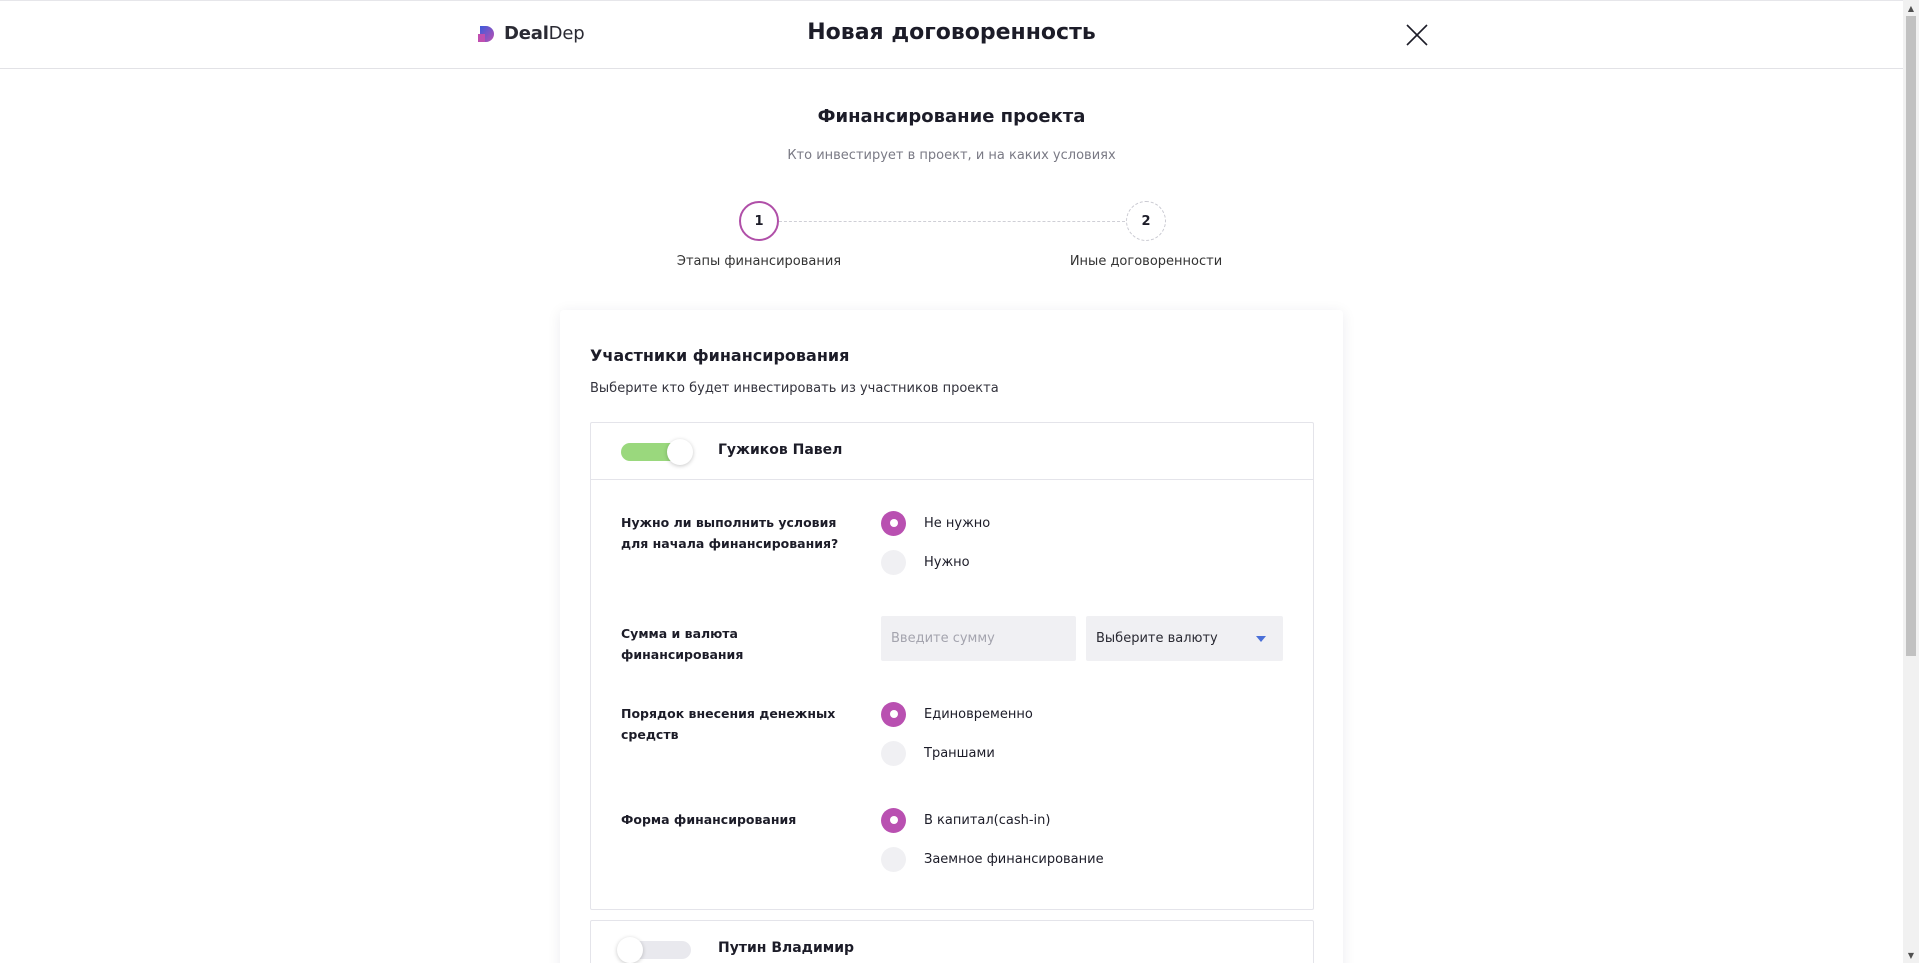  Describe the element at coordinates (1911, 336) in the screenshot. I see `scrollbar-thumb` at that location.